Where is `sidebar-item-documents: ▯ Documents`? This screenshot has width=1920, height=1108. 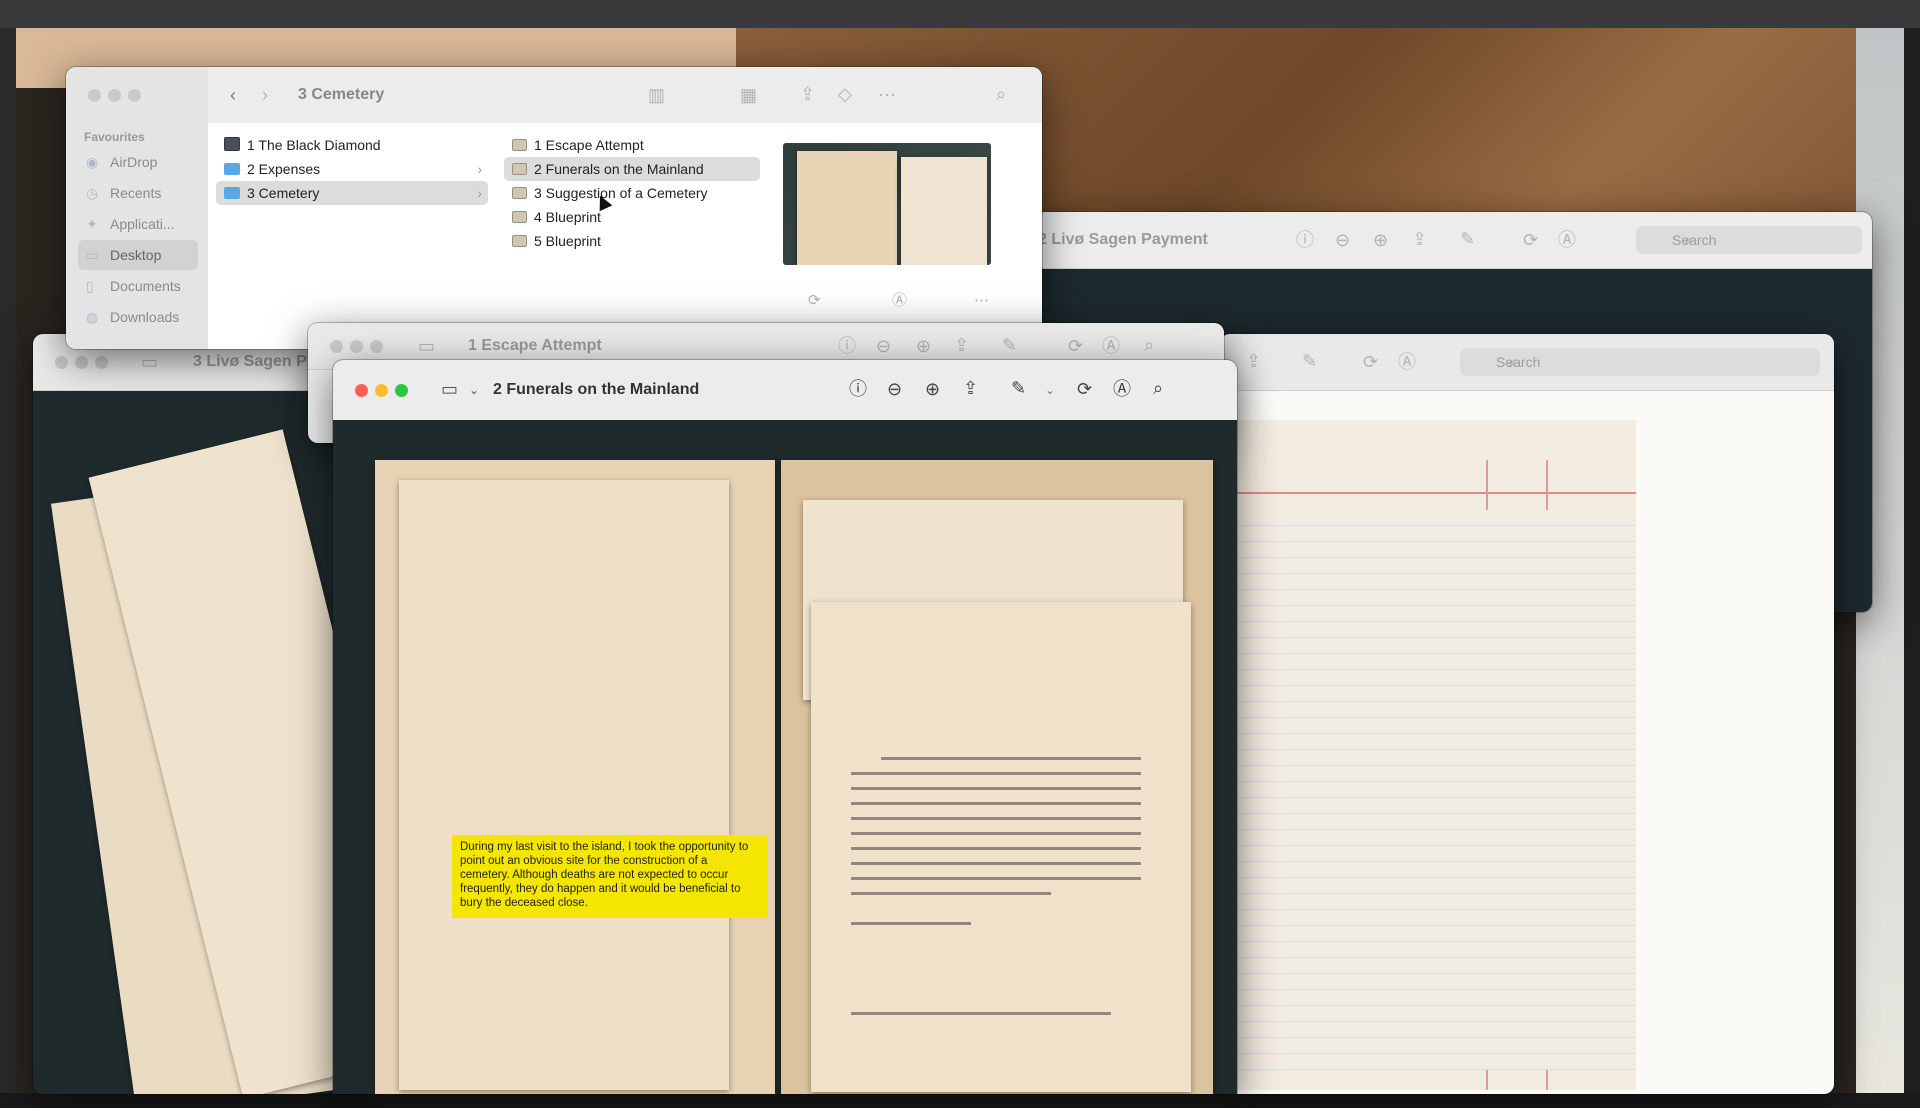
sidebar-item-documents: ▯ Documents is located at coordinates (138, 286).